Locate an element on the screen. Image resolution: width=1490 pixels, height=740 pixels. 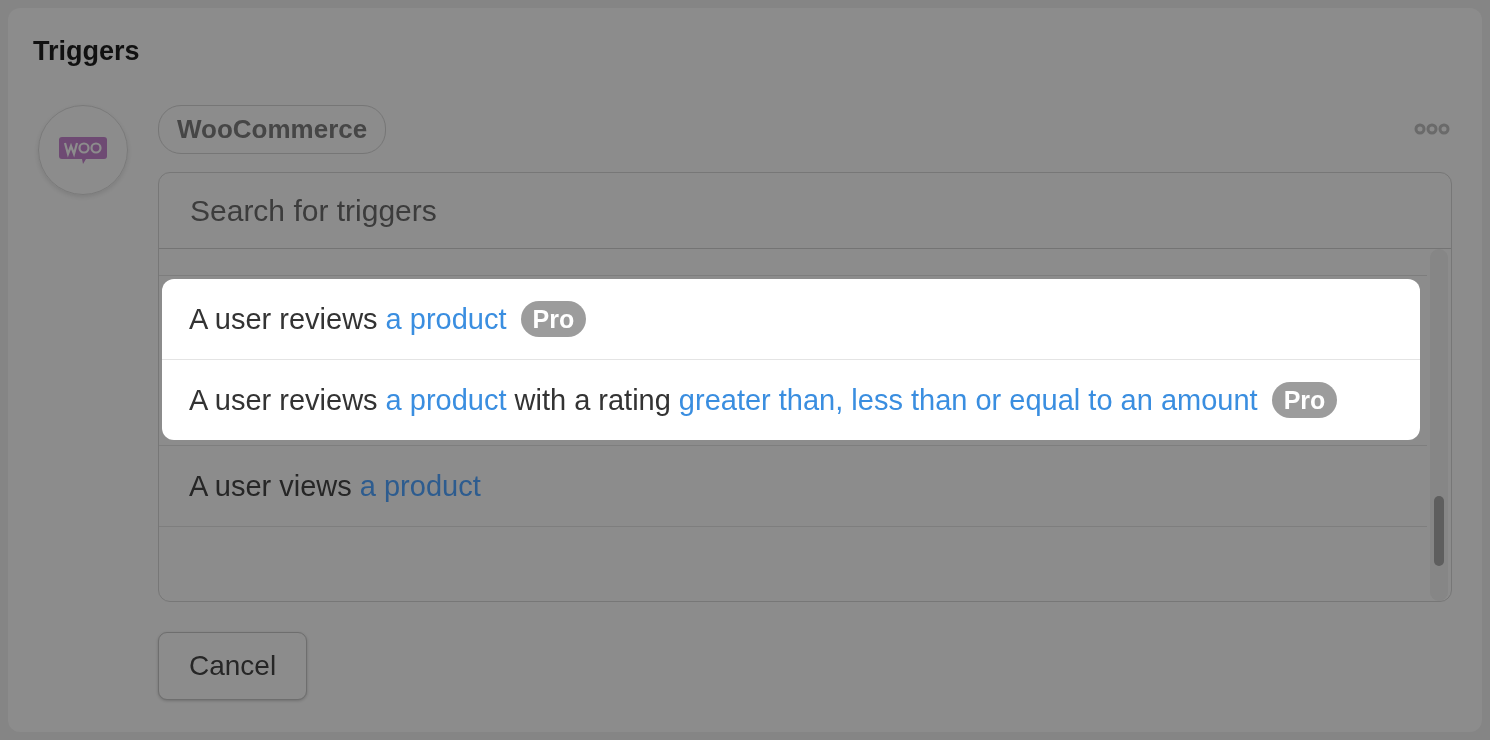
section-title: Triggers is located at coordinates (87, 51).